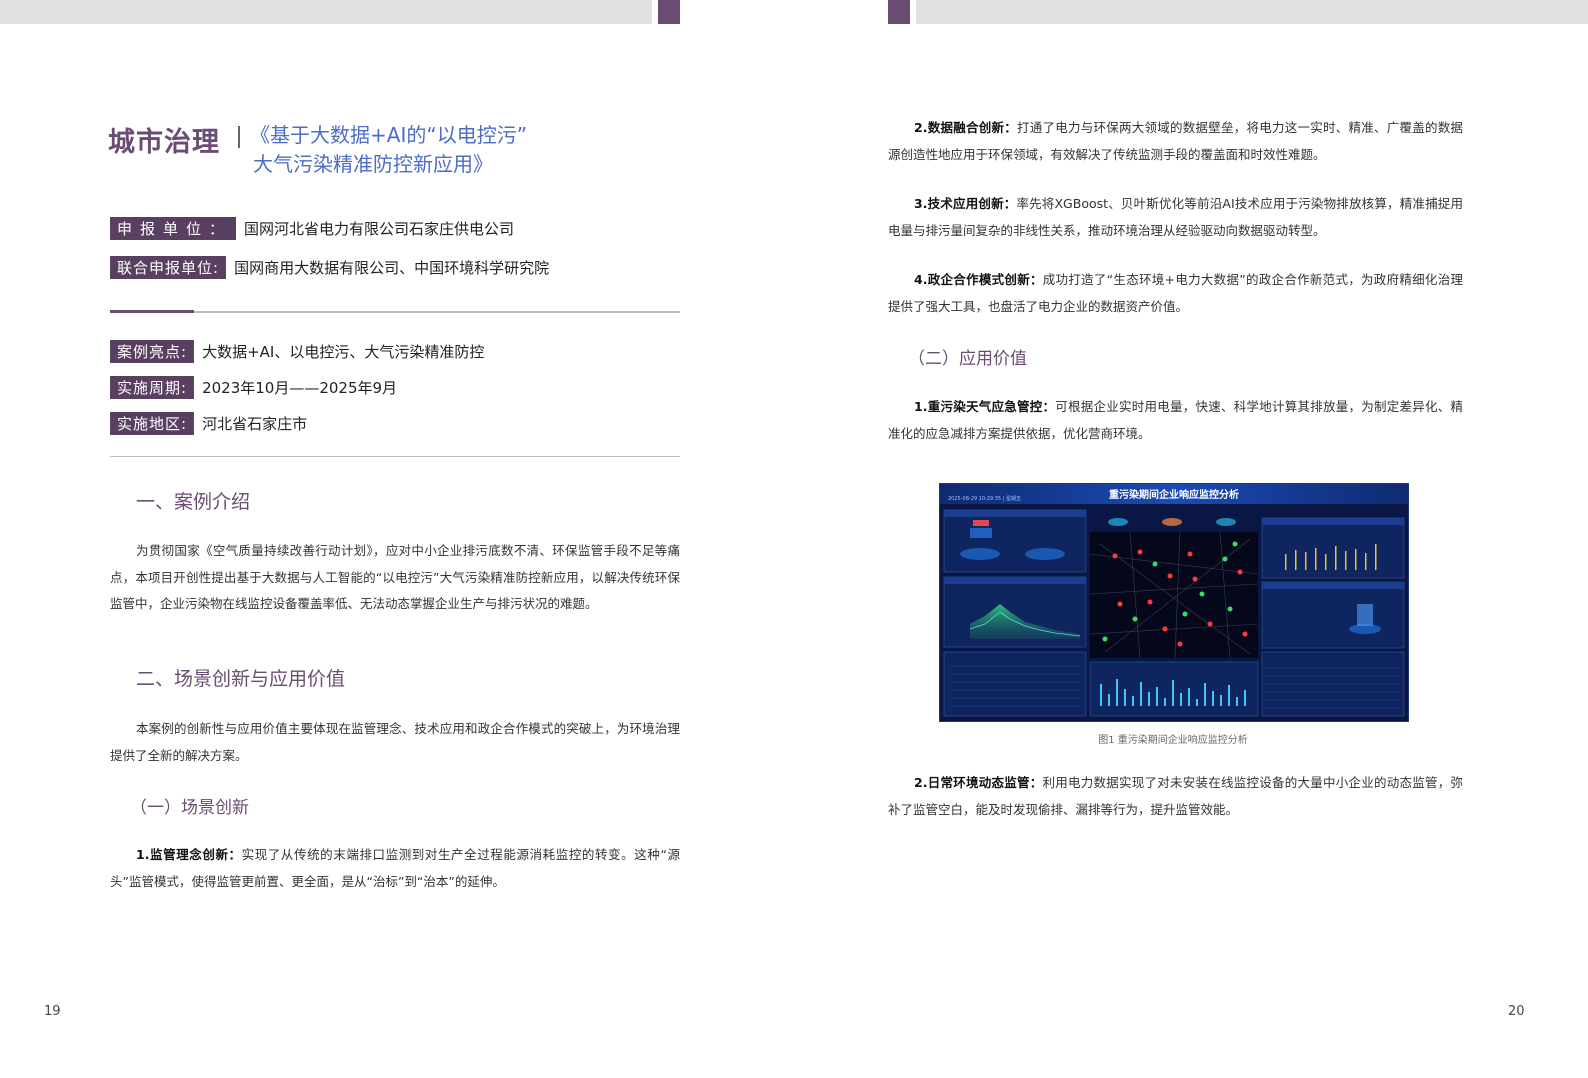 This screenshot has width=1588, height=1078. I want to click on applicant-row: 申报单位： 国网河北省电力有限公司石家庄供电公司, so click(312, 228).